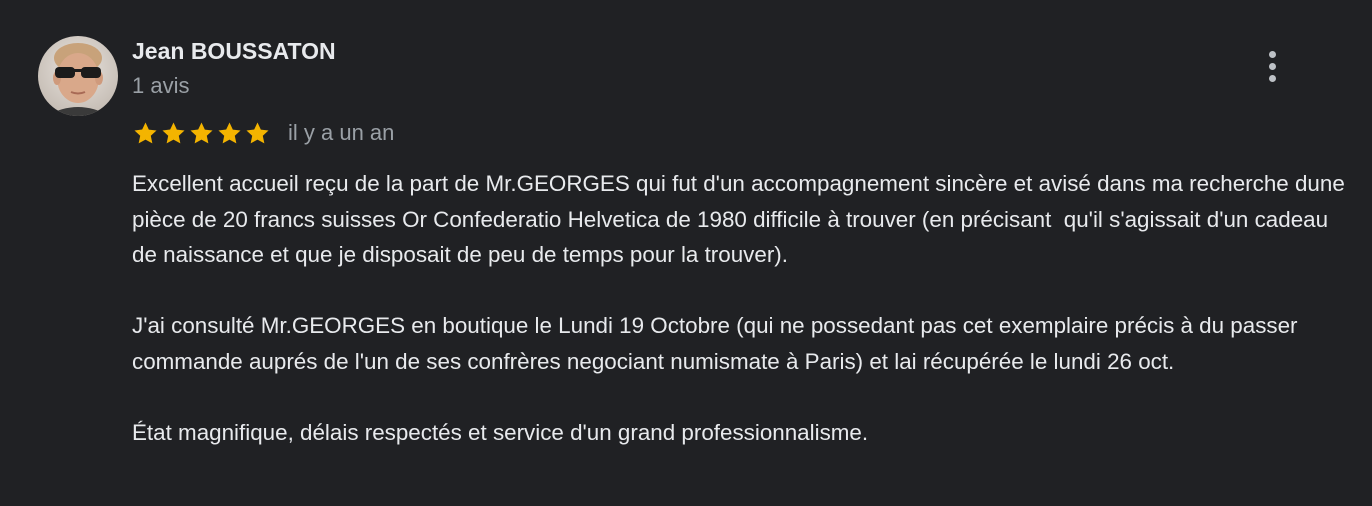  I want to click on avatar-photo, so click(78, 76).